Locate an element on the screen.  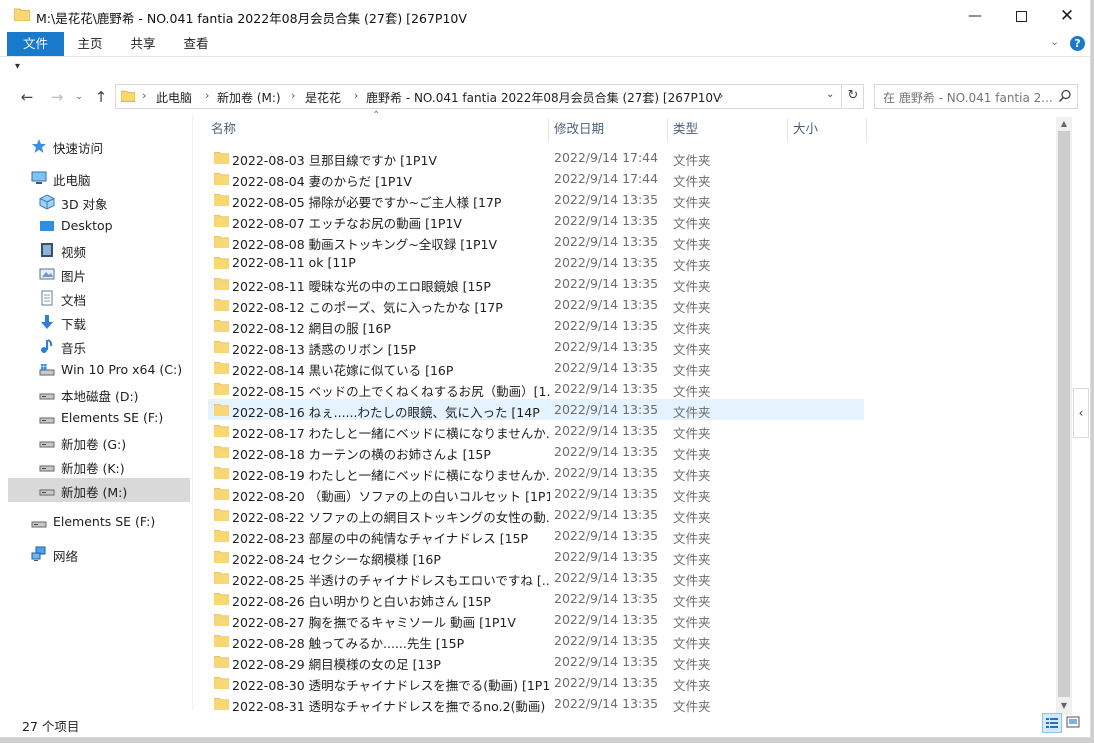
chevron-left-icon: ‹ is located at coordinates (1081, 413).